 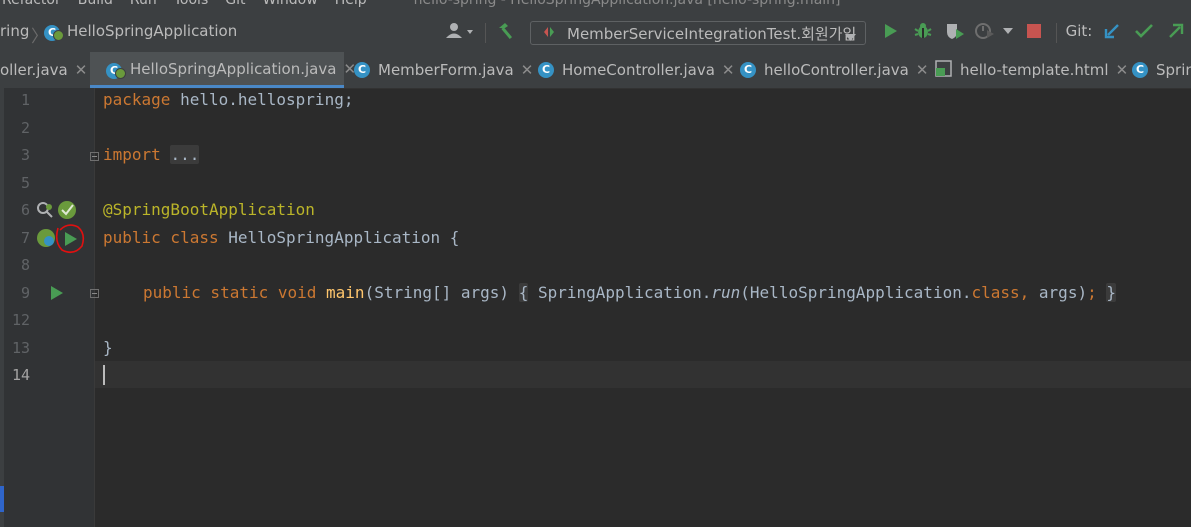 I want to click on run-icon, so click(x=891, y=31).